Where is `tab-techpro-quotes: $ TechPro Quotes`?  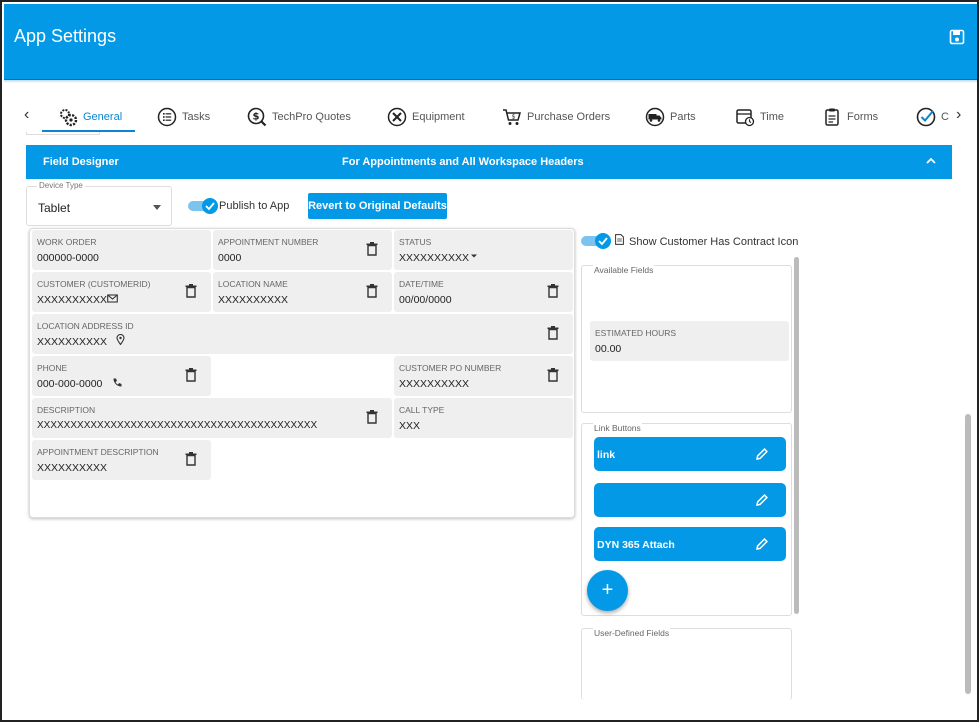
tab-techpro-quotes: $ TechPro Quotes is located at coordinates (299, 117).